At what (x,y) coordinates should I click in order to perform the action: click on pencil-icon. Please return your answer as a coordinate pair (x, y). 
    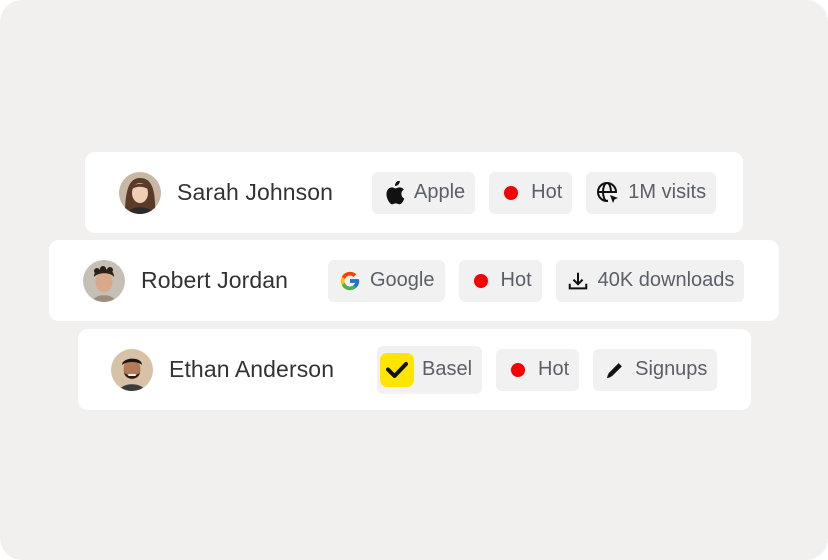
    Looking at the image, I should click on (615, 370).